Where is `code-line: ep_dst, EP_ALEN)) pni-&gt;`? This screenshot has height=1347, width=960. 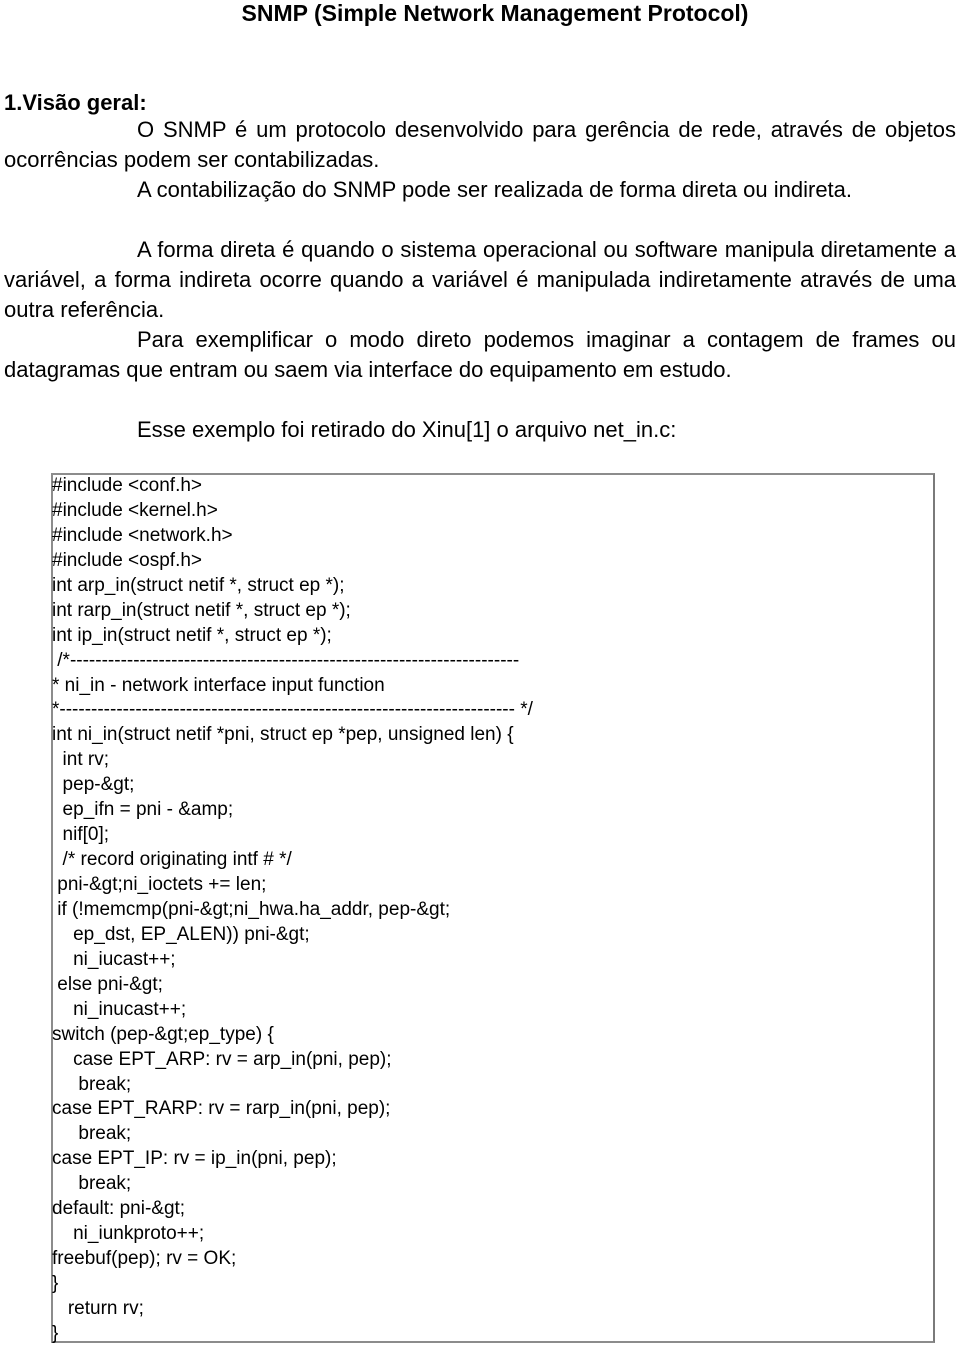
code-line: ep_dst, EP_ALEN)) pni-&gt; is located at coordinates (181, 934).